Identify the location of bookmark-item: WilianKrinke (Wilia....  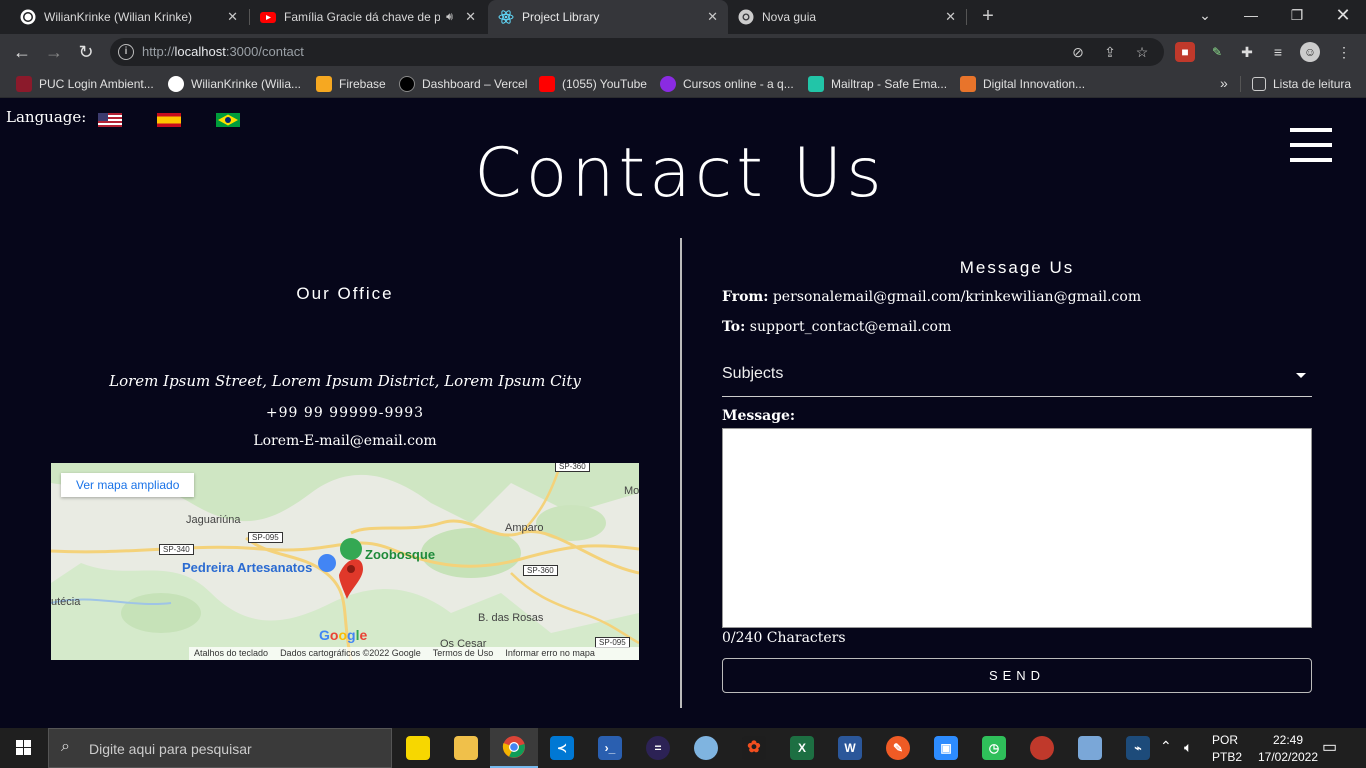
(234, 84).